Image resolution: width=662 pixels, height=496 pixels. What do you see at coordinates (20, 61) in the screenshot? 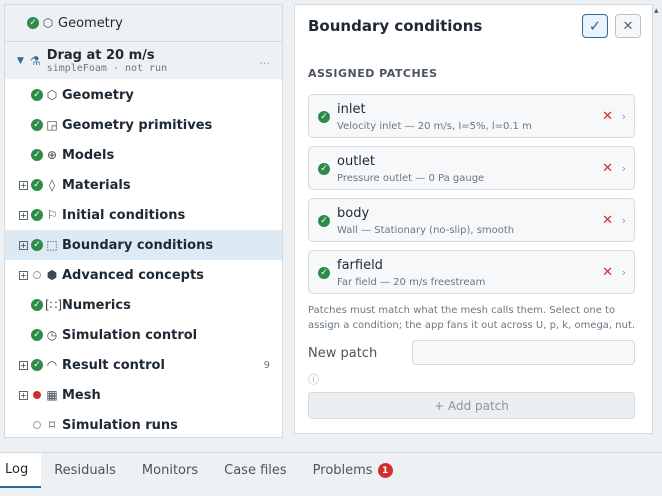
I see `collapse-triangle-icon: ▼` at bounding box center [20, 61].